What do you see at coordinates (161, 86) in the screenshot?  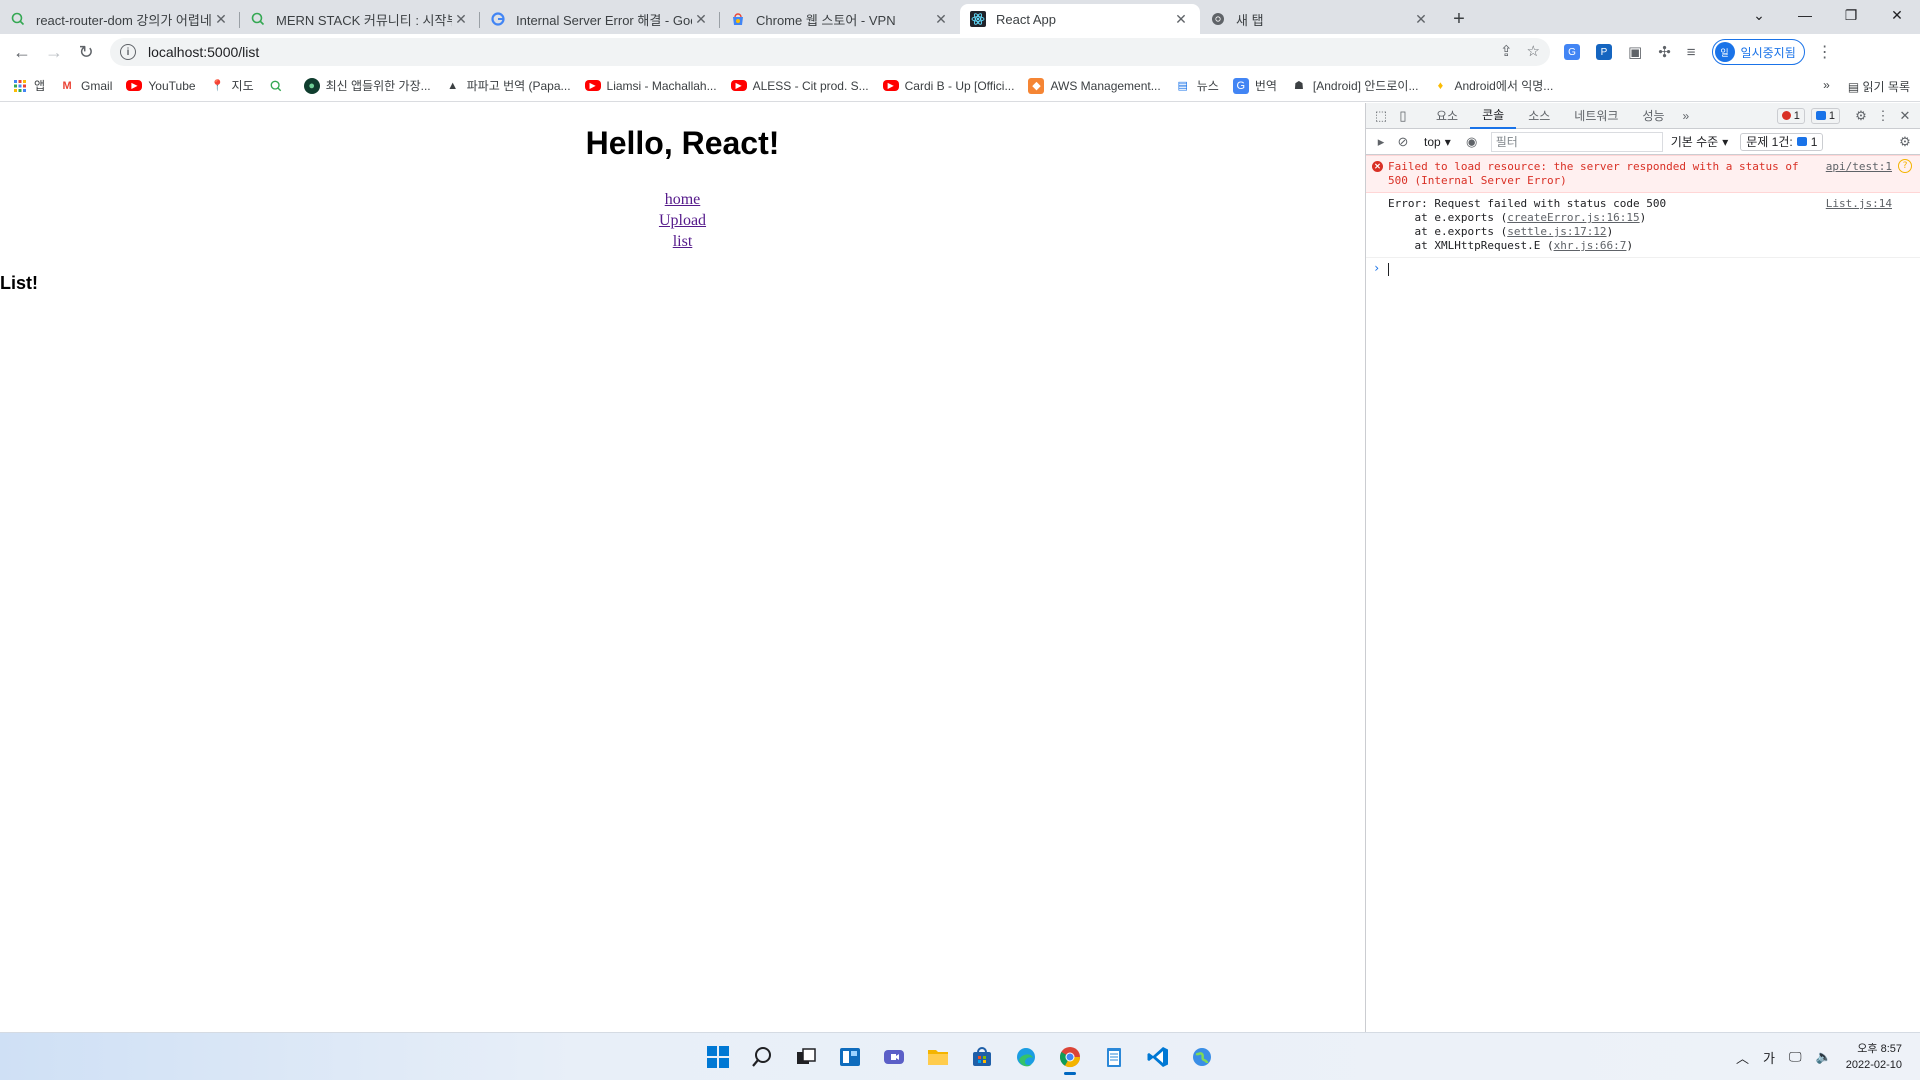 I see `bookmark-youtube: ▶ YouTube` at bounding box center [161, 86].